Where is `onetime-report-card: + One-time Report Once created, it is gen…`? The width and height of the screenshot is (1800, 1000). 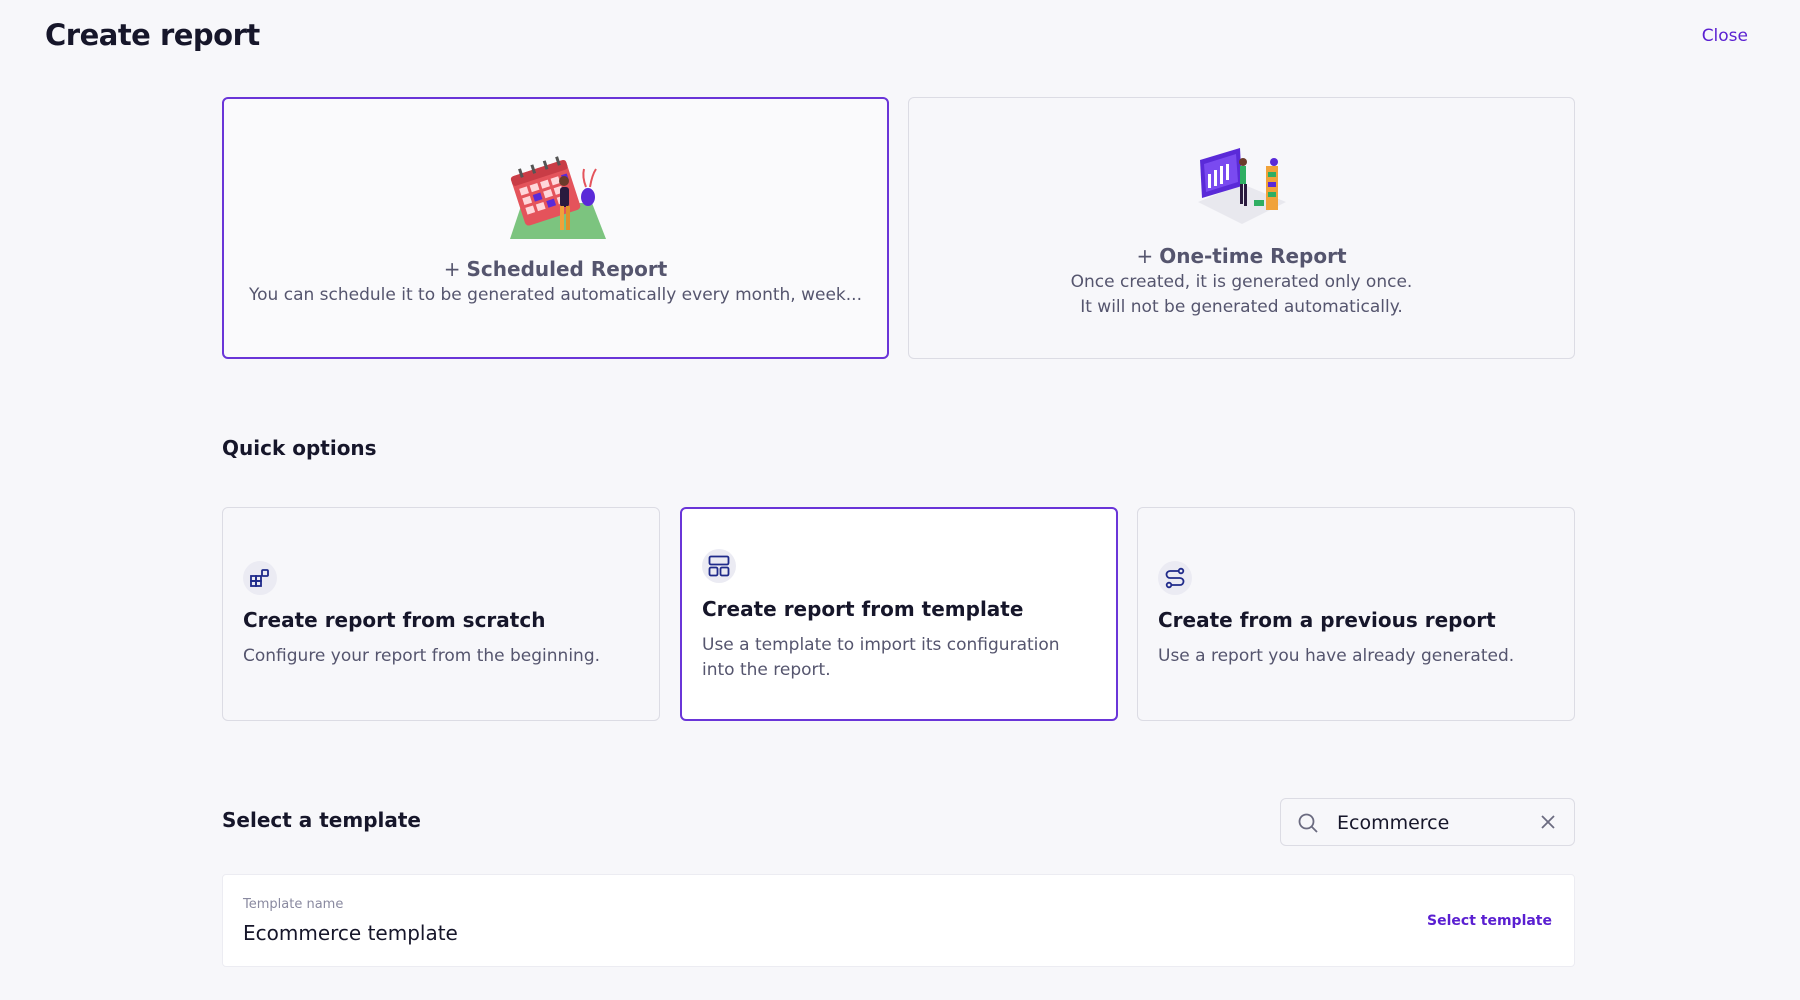 onetime-report-card: + One-time Report Once created, it is gen… is located at coordinates (1241, 228).